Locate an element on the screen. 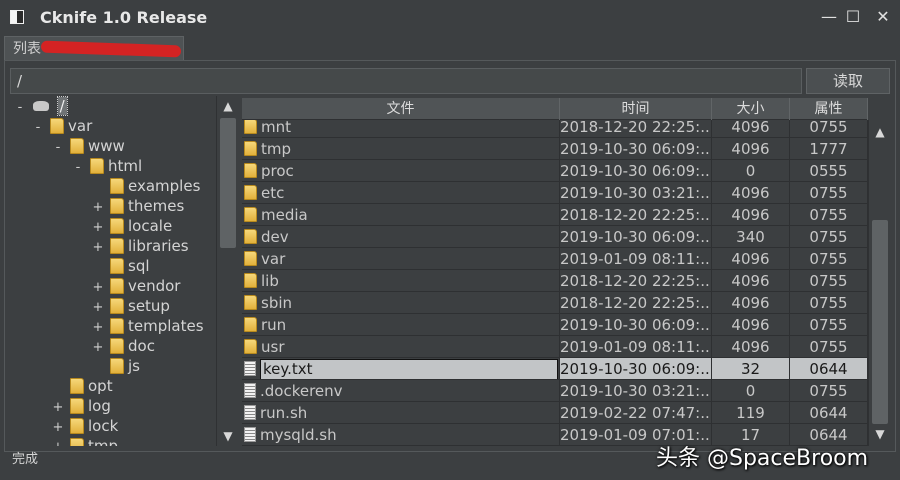 Image resolution: width=900 pixels, height=480 pixels. tree-item-label: log is located at coordinates (99, 406).